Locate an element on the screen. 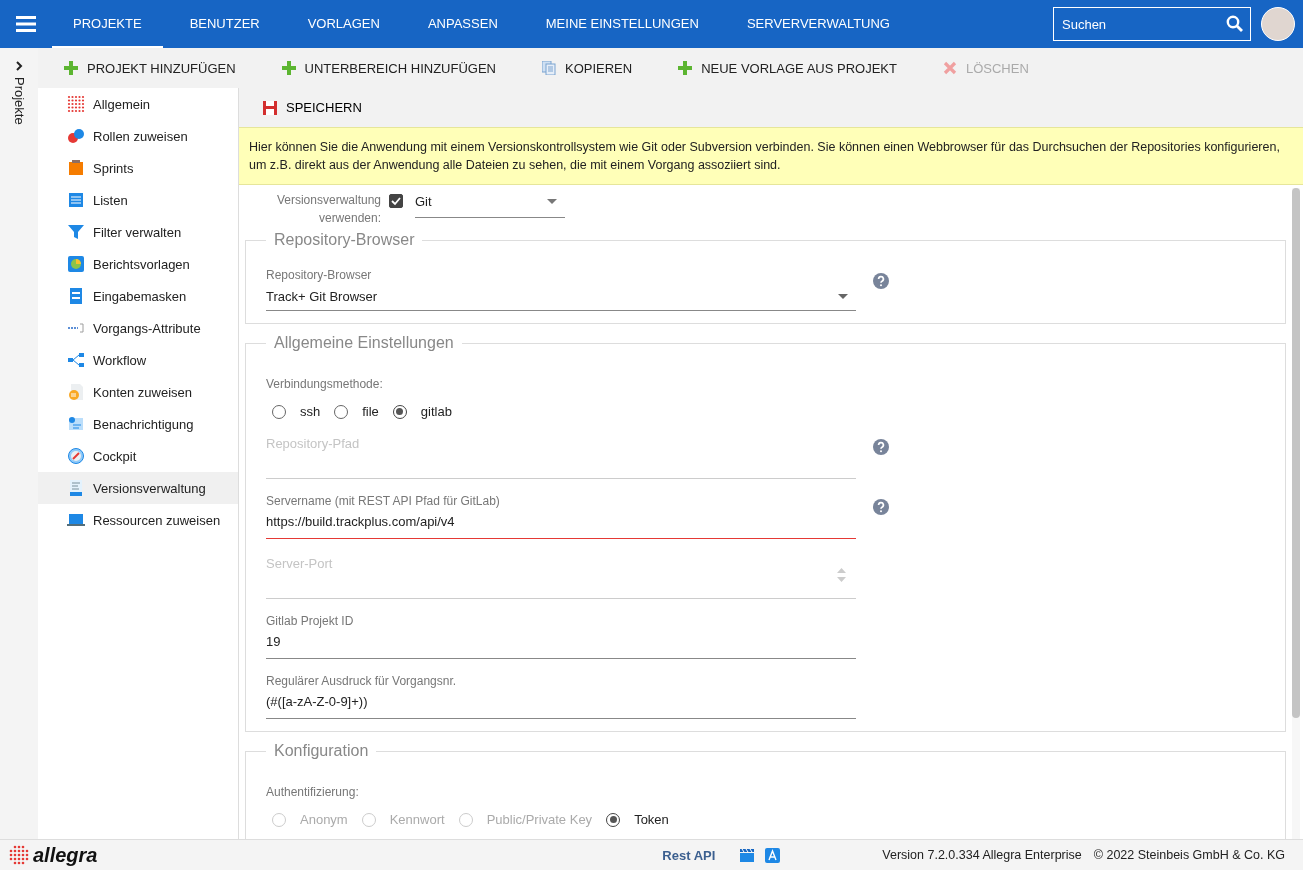  checkbox is located at coordinates (396, 201).